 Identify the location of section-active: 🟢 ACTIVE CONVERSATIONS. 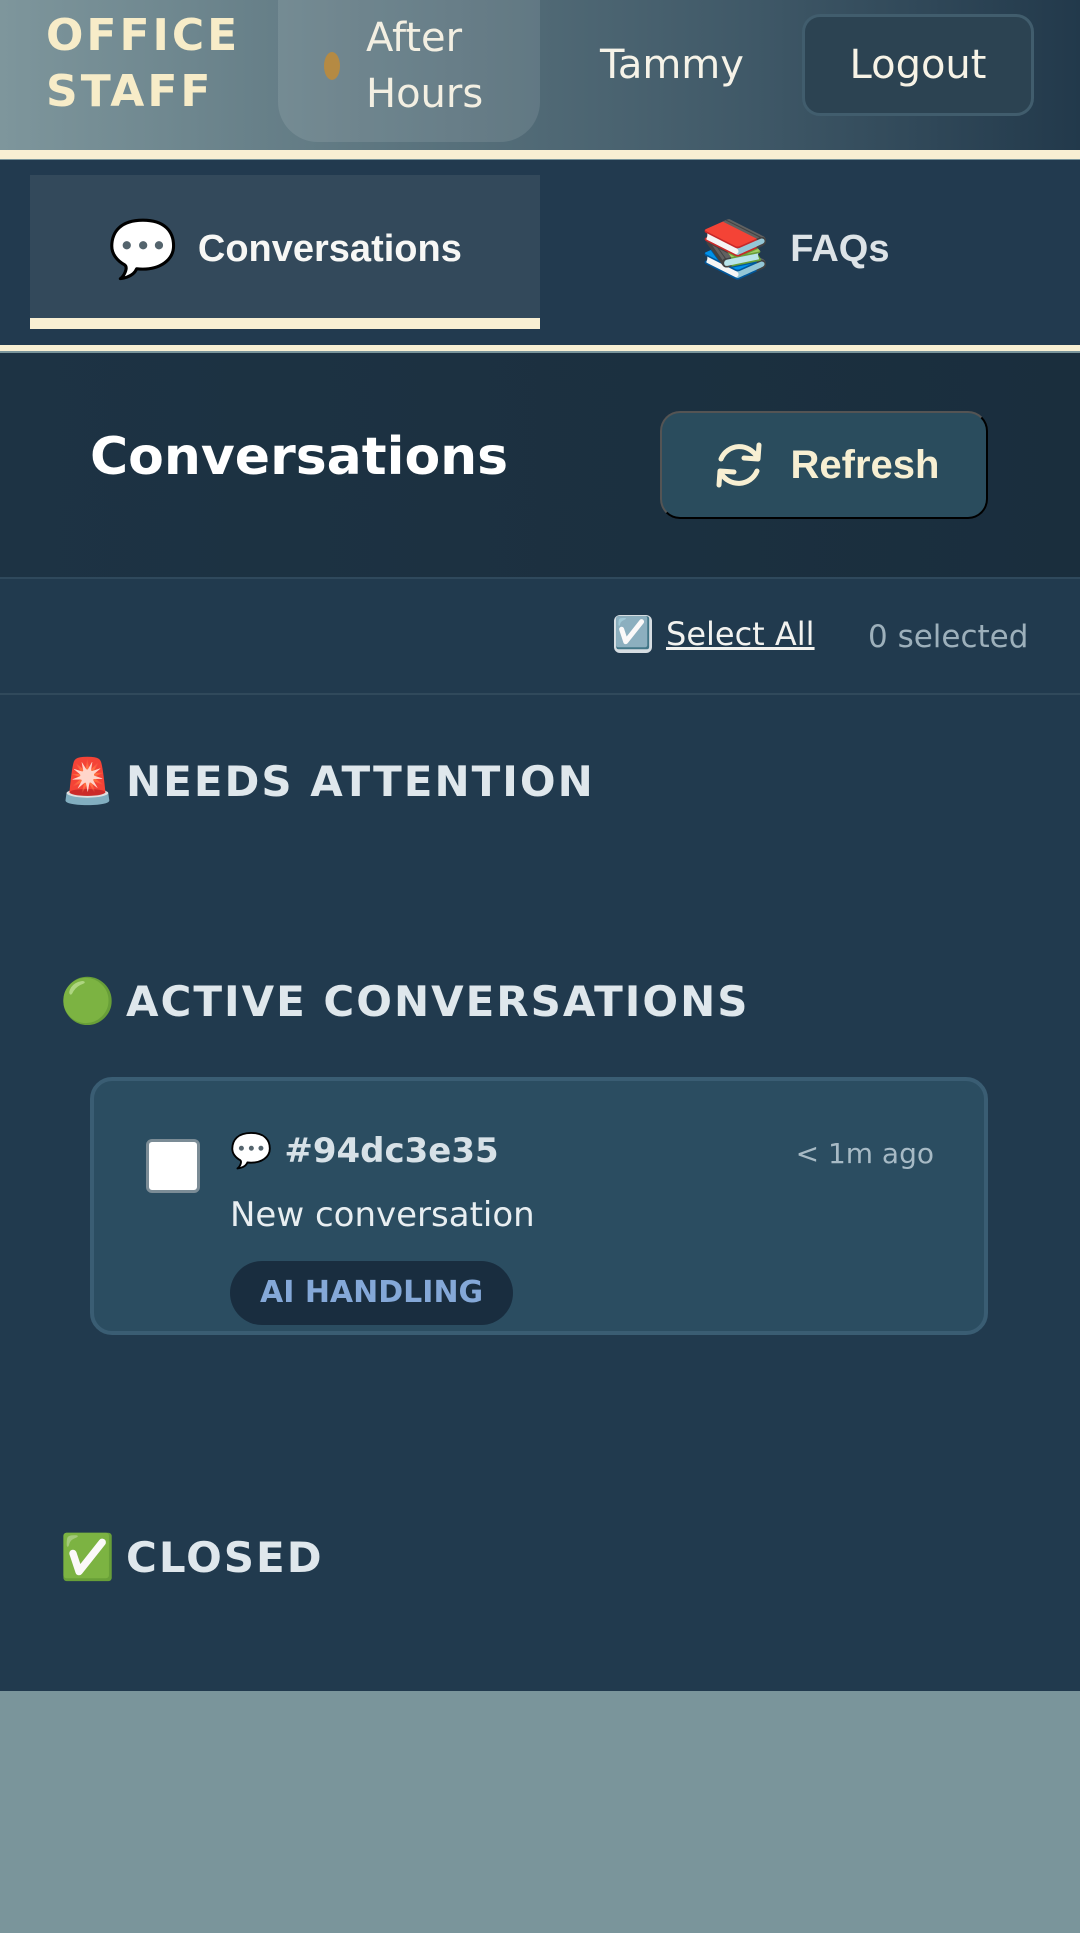
(405, 1001).